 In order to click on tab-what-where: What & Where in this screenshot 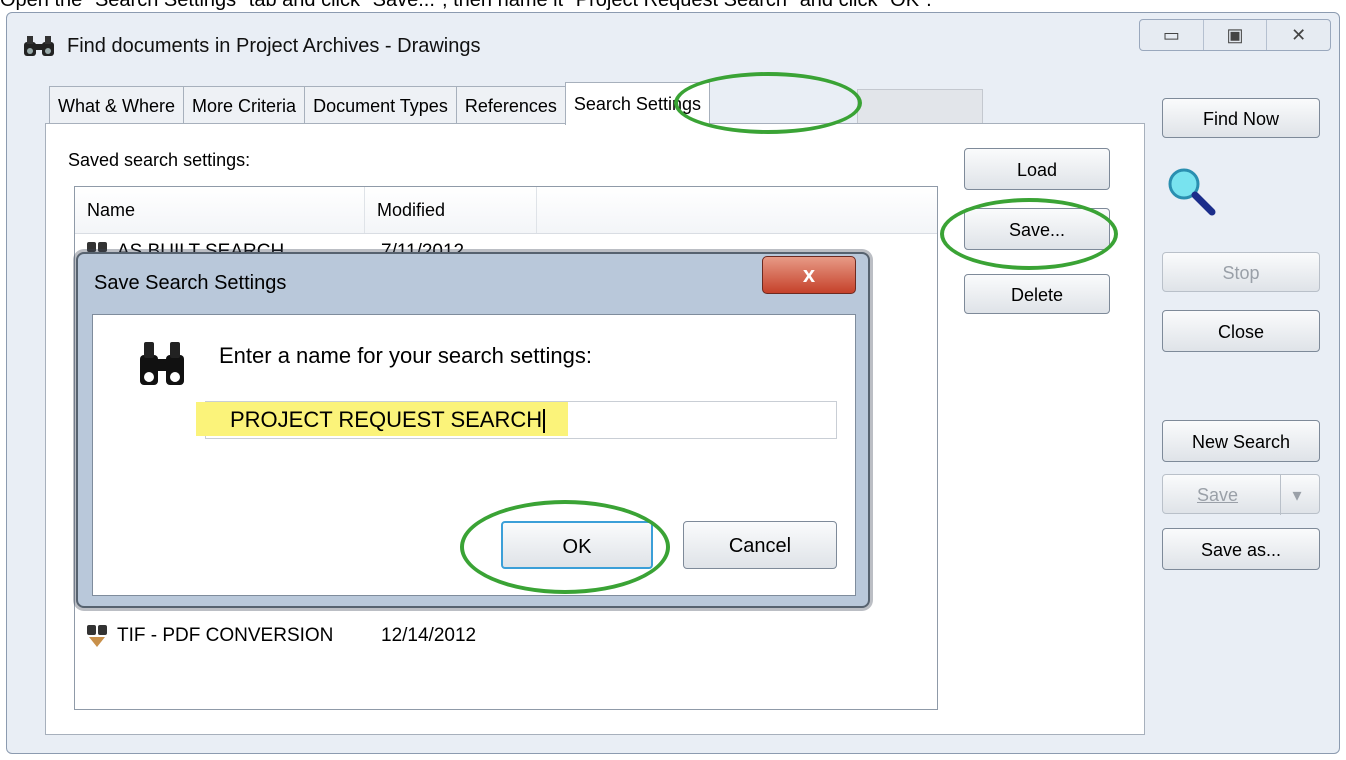, I will do `click(117, 105)`.